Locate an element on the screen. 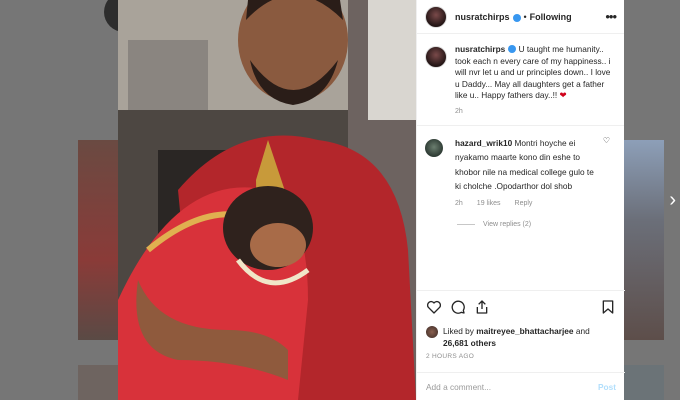 The width and height of the screenshot is (680, 400). comment-icon is located at coordinates (458, 307).